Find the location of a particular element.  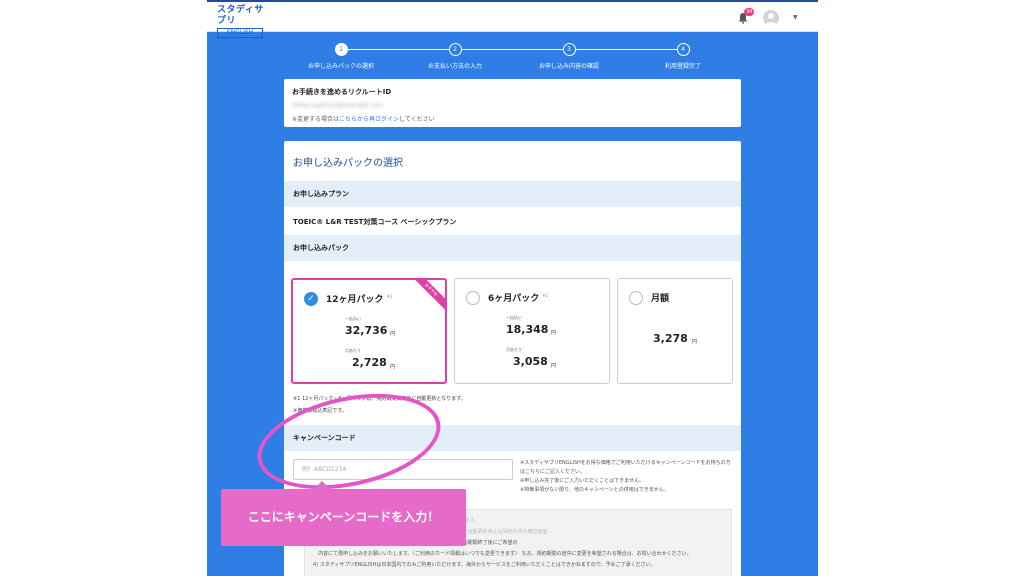

campaign-note: ※特筆事項がない限り、他のキャンペーンとの併用はできません。 is located at coordinates (594, 490).